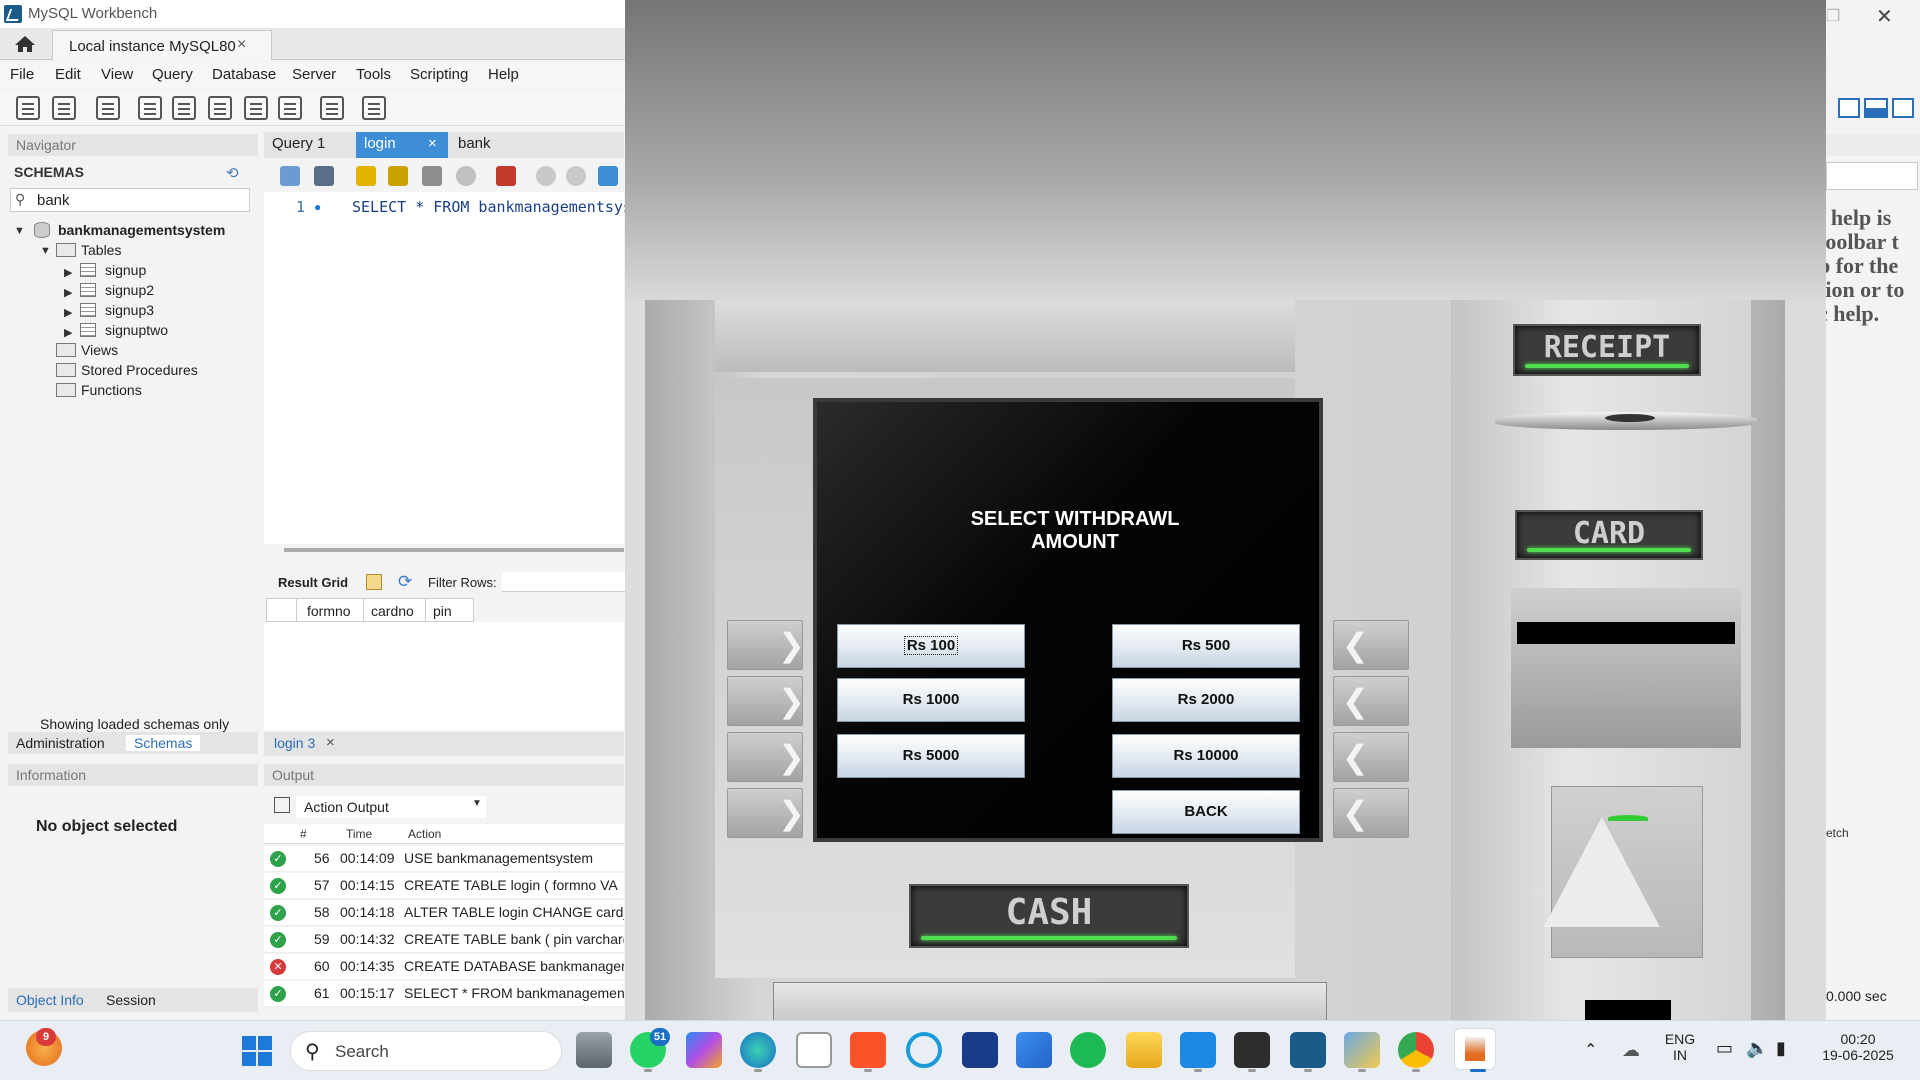  What do you see at coordinates (309, 145) in the screenshot?
I see `tab-query-1: Query 1` at bounding box center [309, 145].